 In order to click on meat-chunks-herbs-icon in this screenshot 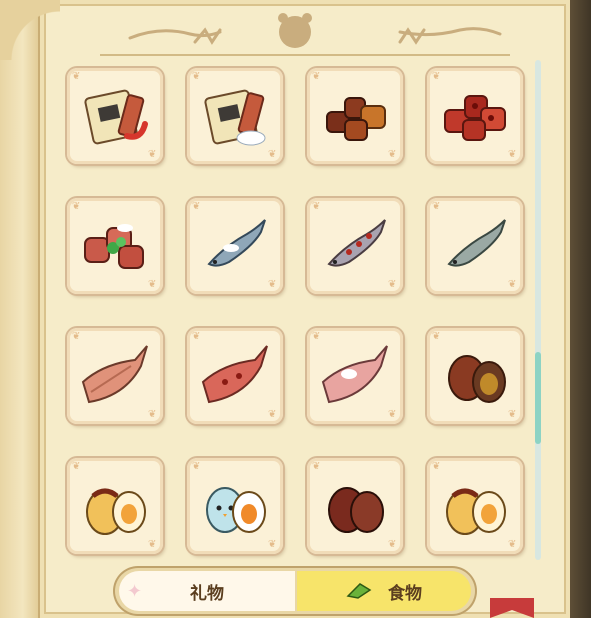, I will do `click(114, 246)`.